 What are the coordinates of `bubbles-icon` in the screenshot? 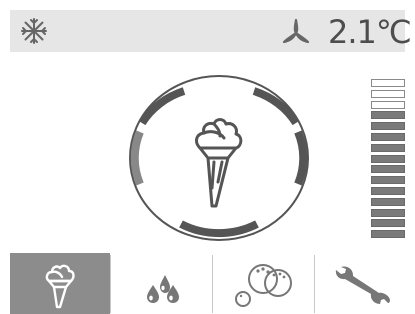 It's located at (263, 285).